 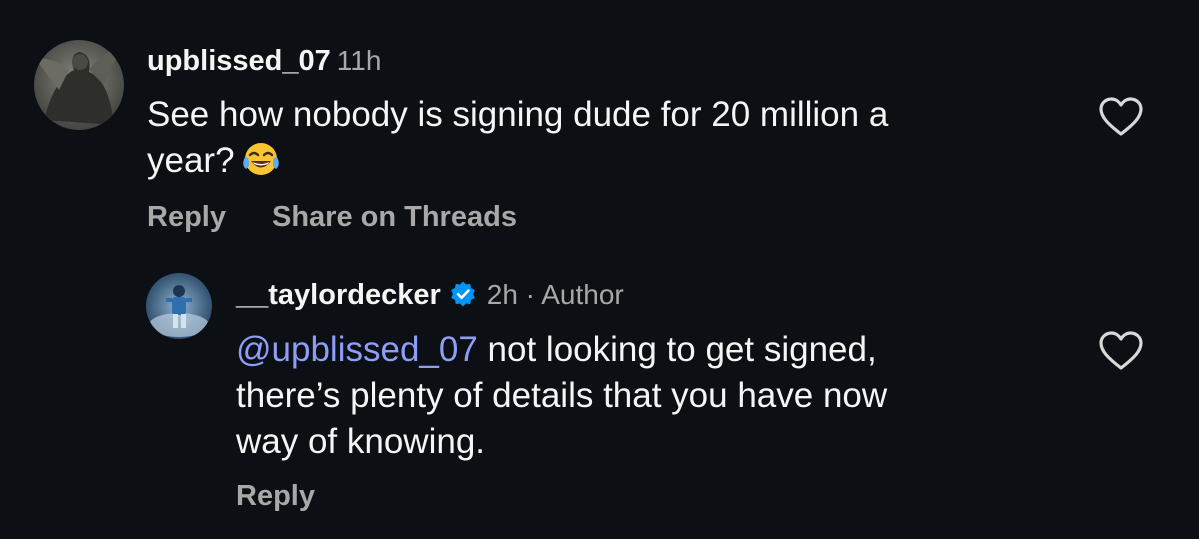 What do you see at coordinates (357, 349) in the screenshot?
I see `mention-link: @upblissed_07` at bounding box center [357, 349].